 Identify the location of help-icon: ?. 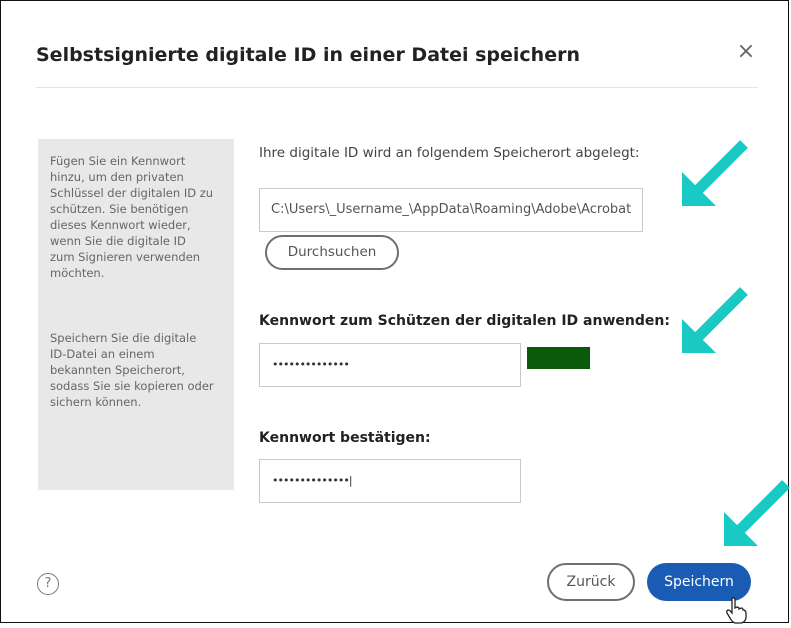
(48, 584).